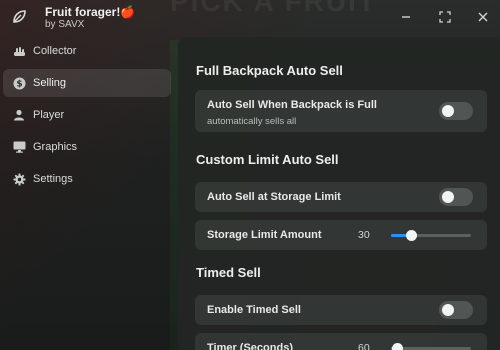  What do you see at coordinates (483, 17) in the screenshot?
I see `close-icon` at bounding box center [483, 17].